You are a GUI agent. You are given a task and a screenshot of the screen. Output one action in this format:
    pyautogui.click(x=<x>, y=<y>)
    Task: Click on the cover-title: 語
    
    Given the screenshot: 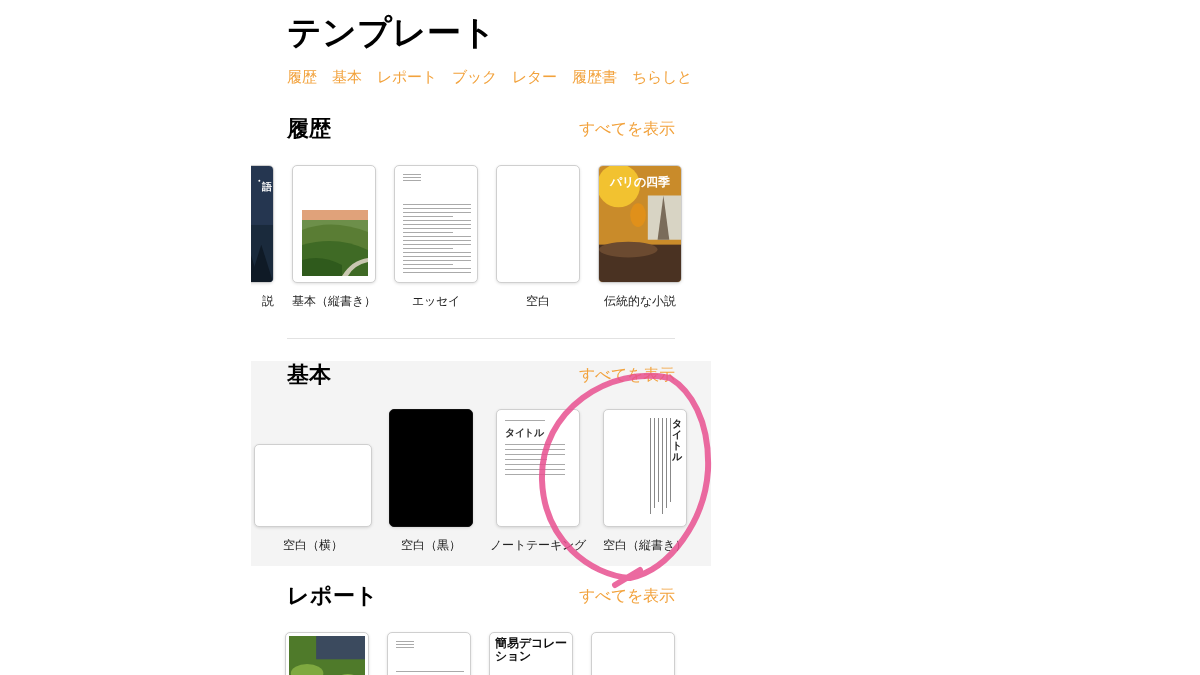 What is the action you would take?
    pyautogui.click(x=266, y=187)
    